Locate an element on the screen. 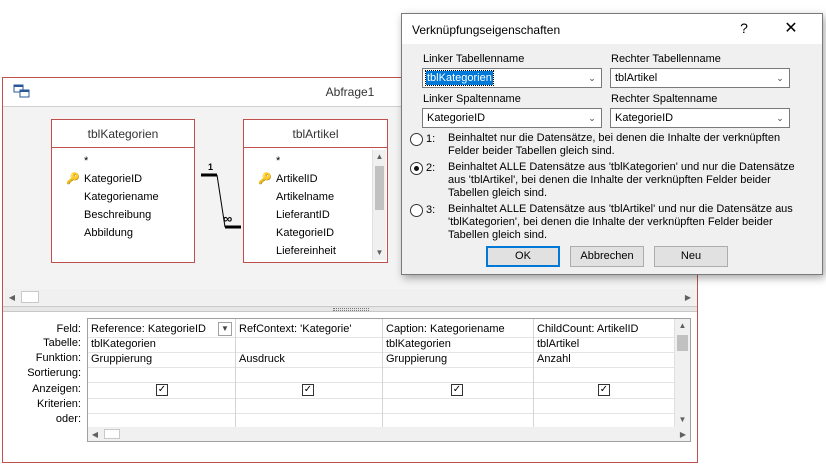  field-item: Kategoriename is located at coordinates (139, 197).